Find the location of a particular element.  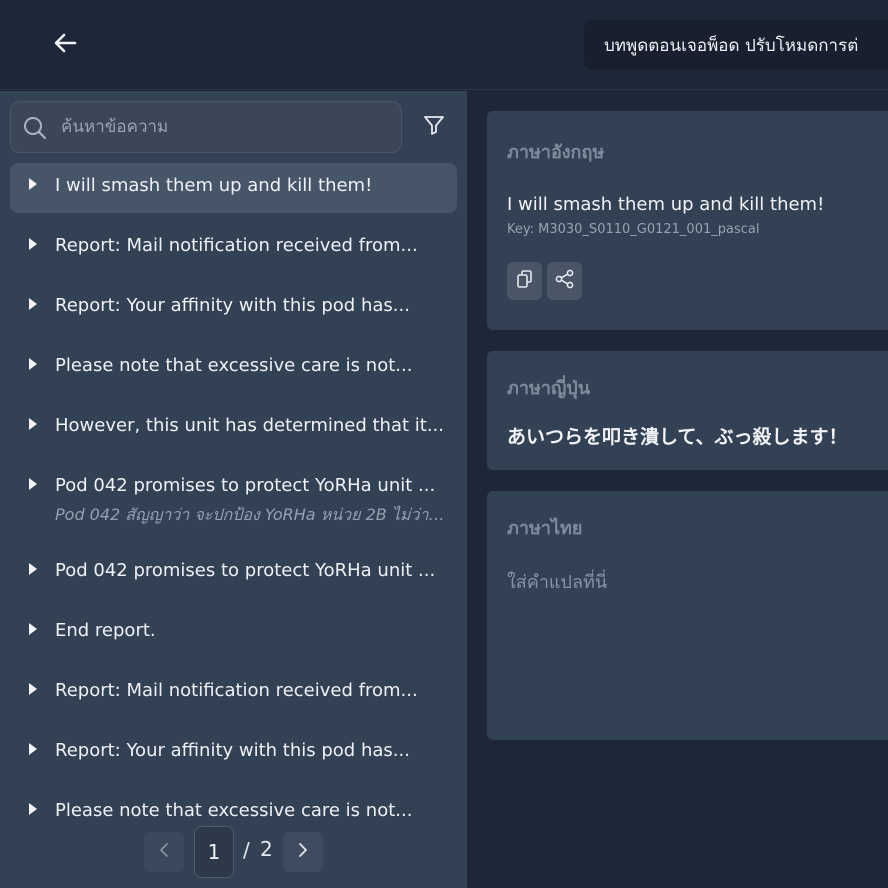

pagination: 1 / 2 is located at coordinates (233, 852).